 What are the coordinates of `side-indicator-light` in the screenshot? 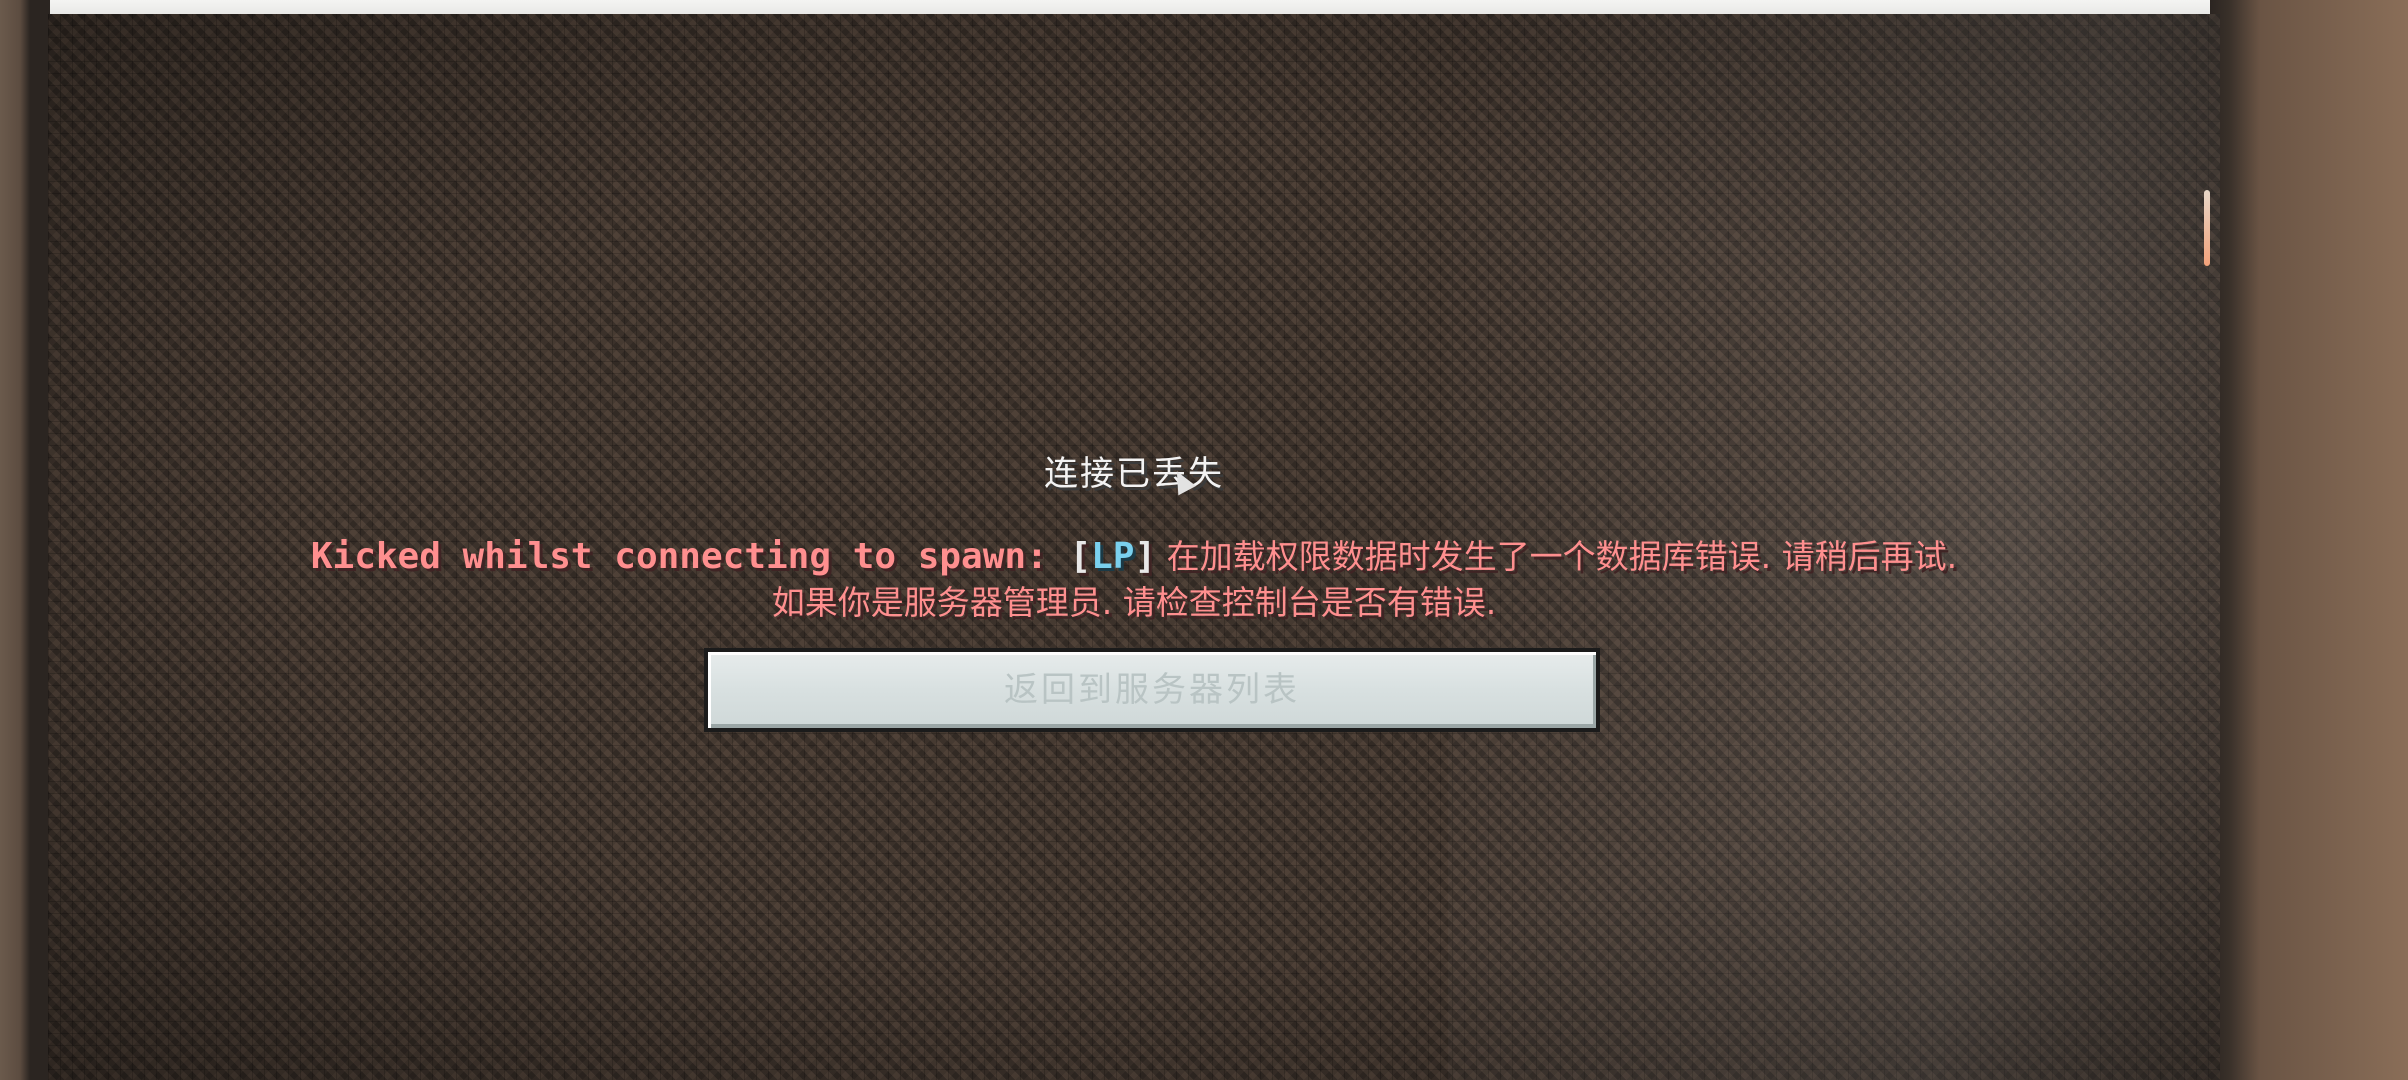 It's located at (2207, 228).